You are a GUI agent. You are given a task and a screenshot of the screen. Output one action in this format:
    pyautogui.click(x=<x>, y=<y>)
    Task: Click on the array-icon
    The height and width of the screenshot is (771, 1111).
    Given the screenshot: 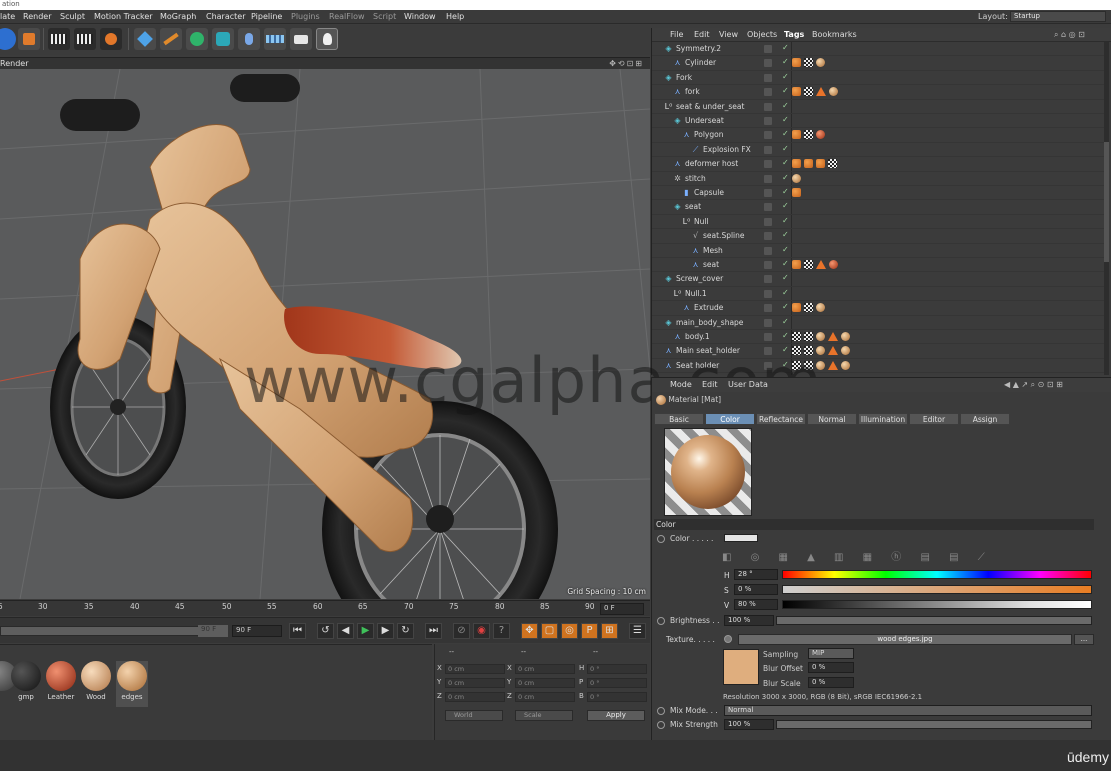 What is the action you would take?
    pyautogui.click(x=223, y=39)
    